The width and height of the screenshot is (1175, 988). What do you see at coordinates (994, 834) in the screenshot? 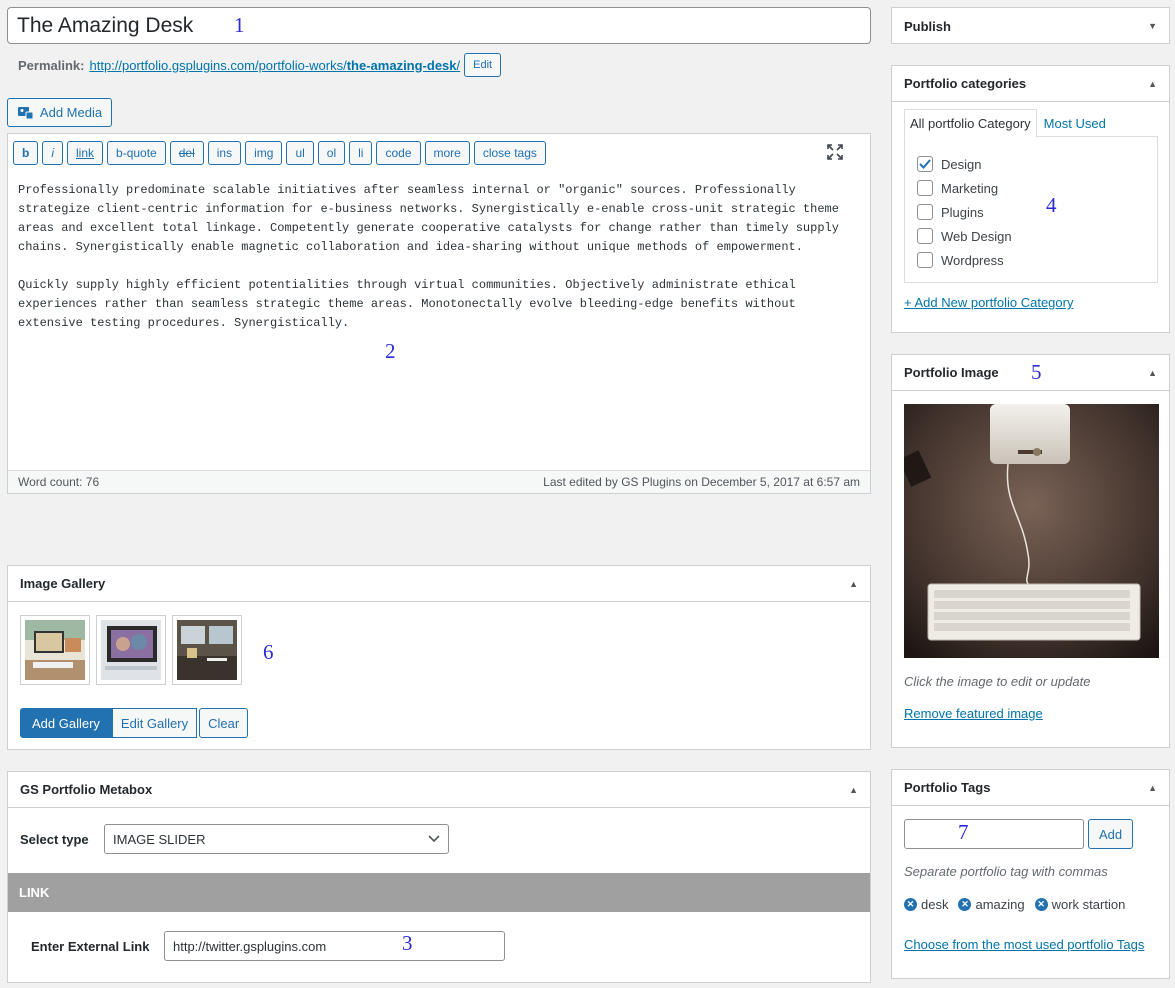
I see `tag-input` at bounding box center [994, 834].